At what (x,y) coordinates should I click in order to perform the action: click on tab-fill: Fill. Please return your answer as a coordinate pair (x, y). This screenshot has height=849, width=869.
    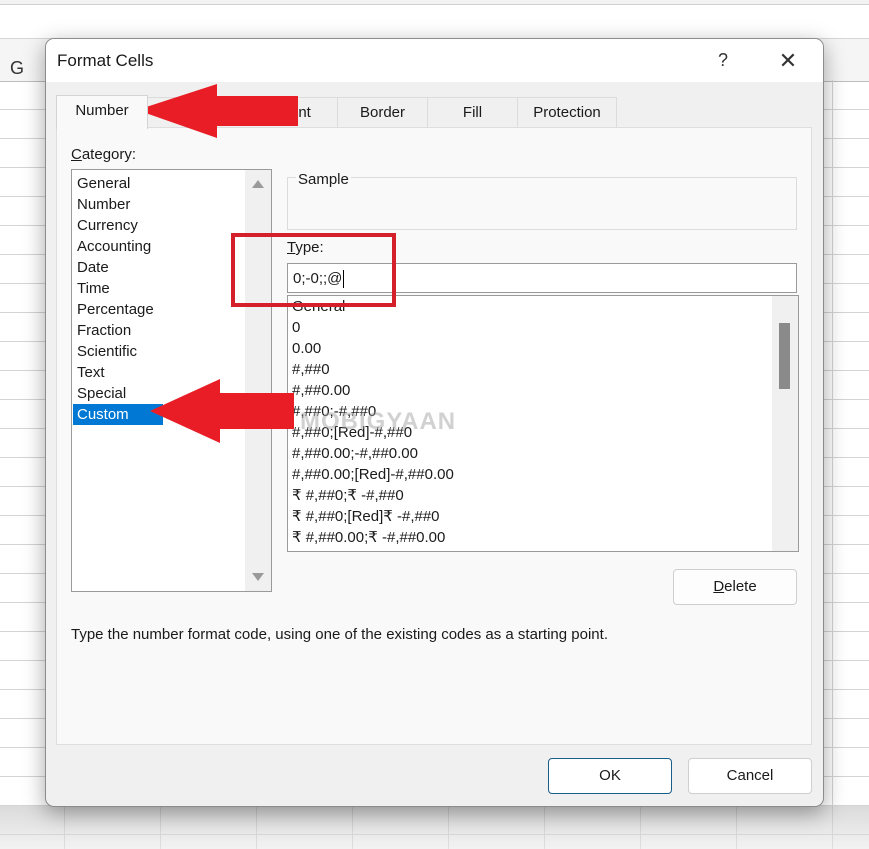
    Looking at the image, I should click on (472, 112).